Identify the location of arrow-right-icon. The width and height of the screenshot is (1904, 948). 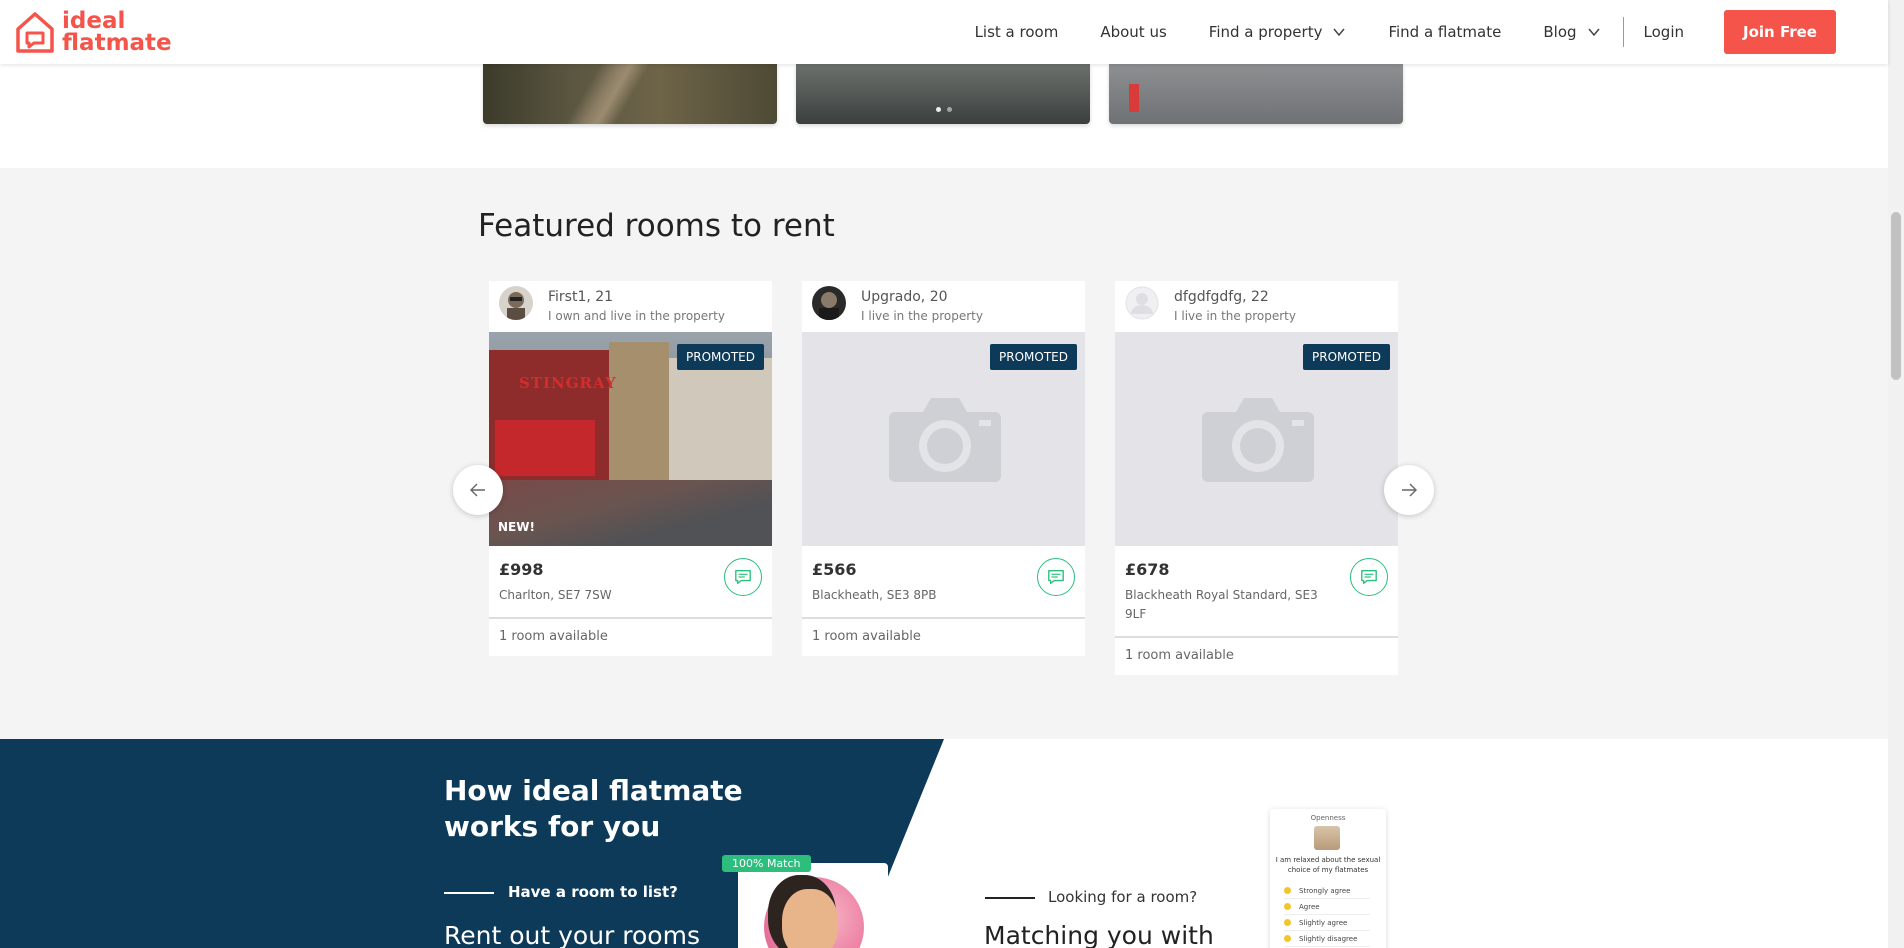
(1409, 490).